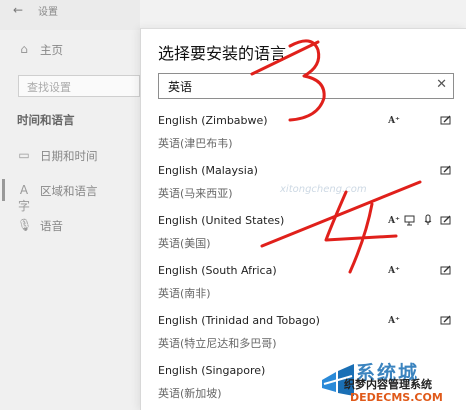  Describe the element at coordinates (190, 393) in the screenshot. I see `language-native-name: 英语(新加坡)` at that location.